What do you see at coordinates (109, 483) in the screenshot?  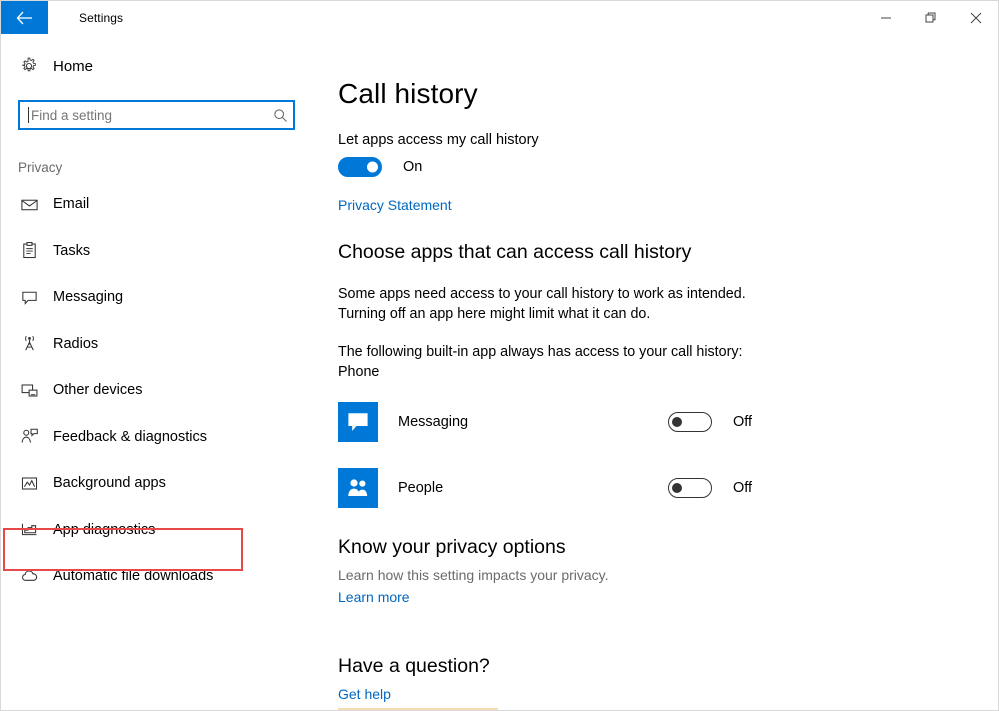 I see `sidebar-item-label: Background apps` at bounding box center [109, 483].